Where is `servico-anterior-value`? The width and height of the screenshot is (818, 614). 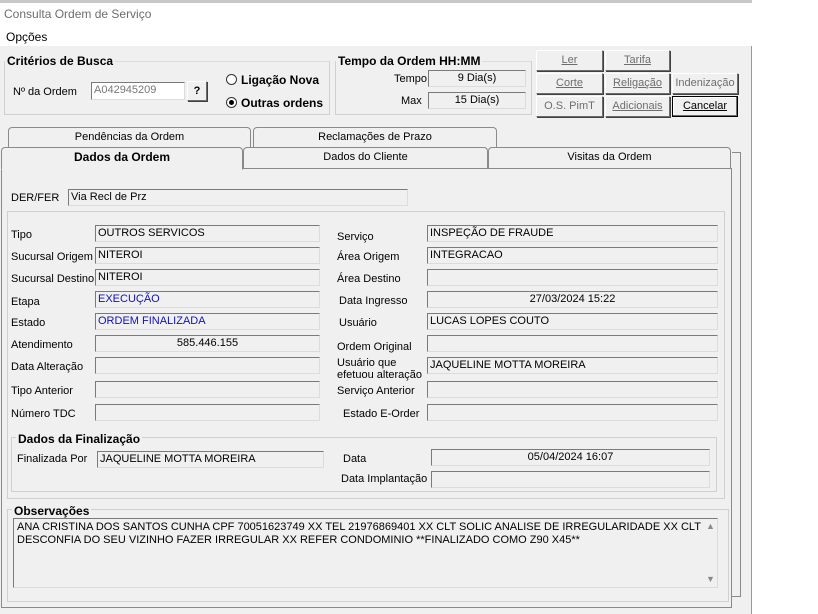 servico-anterior-value is located at coordinates (572, 389).